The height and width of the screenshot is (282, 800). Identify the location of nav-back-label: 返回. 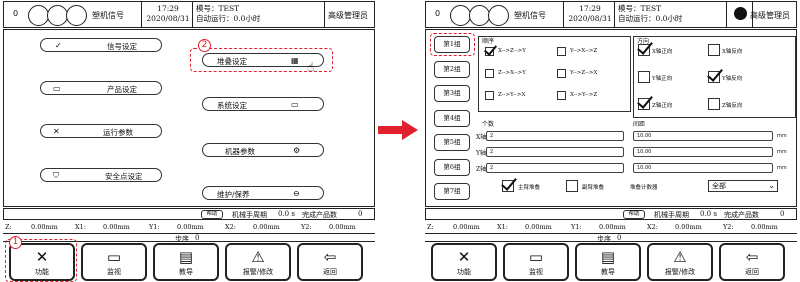
(752, 272).